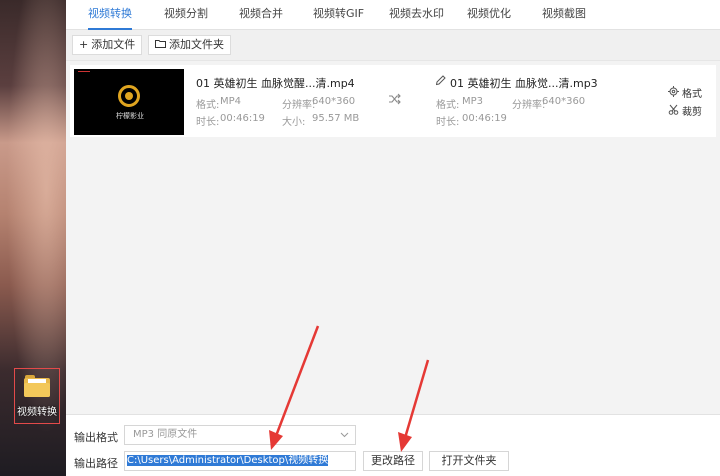 Image resolution: width=720 pixels, height=476 pixels. I want to click on format-settings-label: 格式, so click(692, 94).